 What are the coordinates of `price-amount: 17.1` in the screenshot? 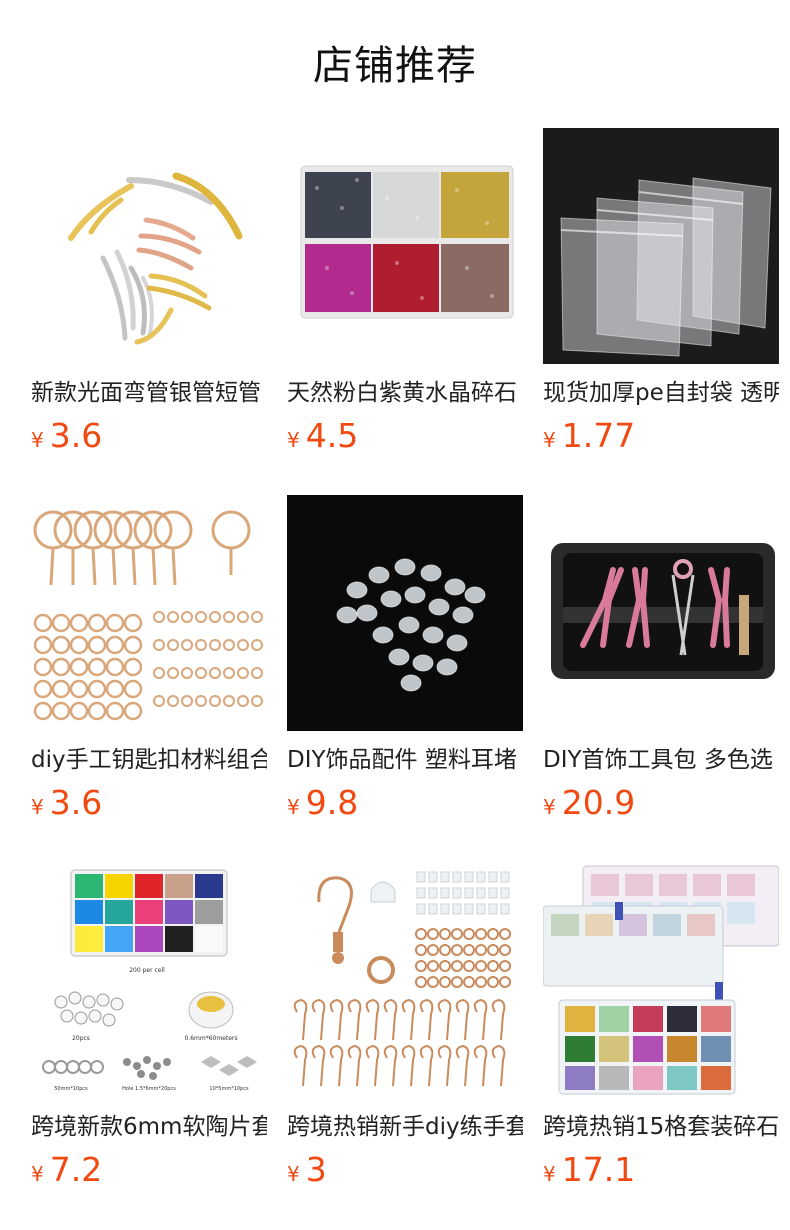 It's located at (598, 1169).